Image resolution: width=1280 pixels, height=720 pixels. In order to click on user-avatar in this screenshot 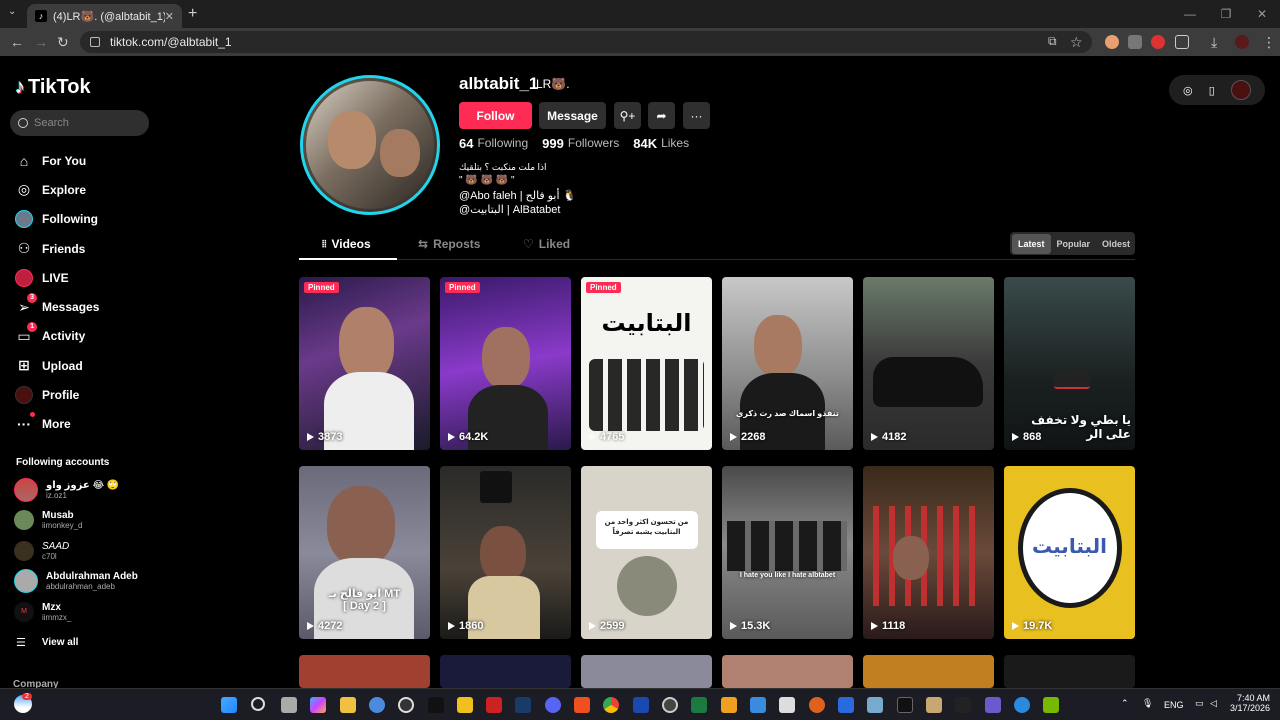, I will do `click(1240, 90)`.